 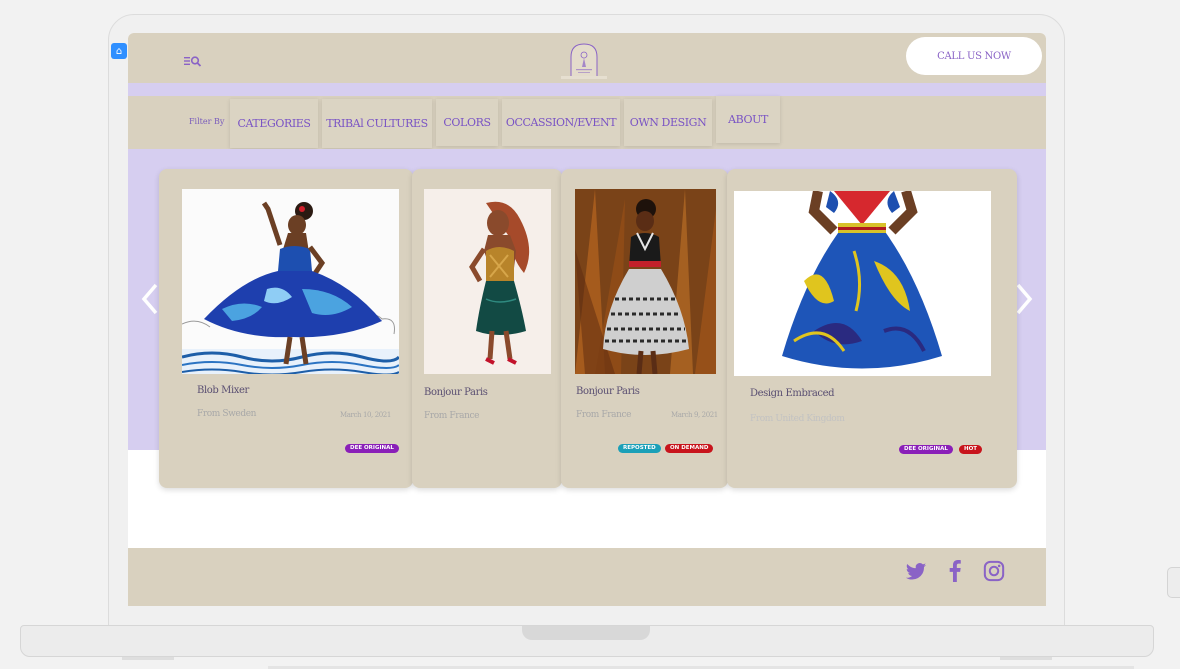 What do you see at coordinates (561, 122) in the screenshot?
I see `tab-occassion-event: OCCASSION/EVENT` at bounding box center [561, 122].